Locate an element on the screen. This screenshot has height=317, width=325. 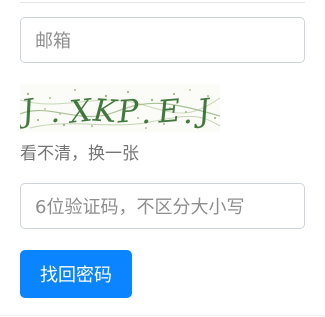
captcha-image: J . X K P . E . J is located at coordinates (120, 108).